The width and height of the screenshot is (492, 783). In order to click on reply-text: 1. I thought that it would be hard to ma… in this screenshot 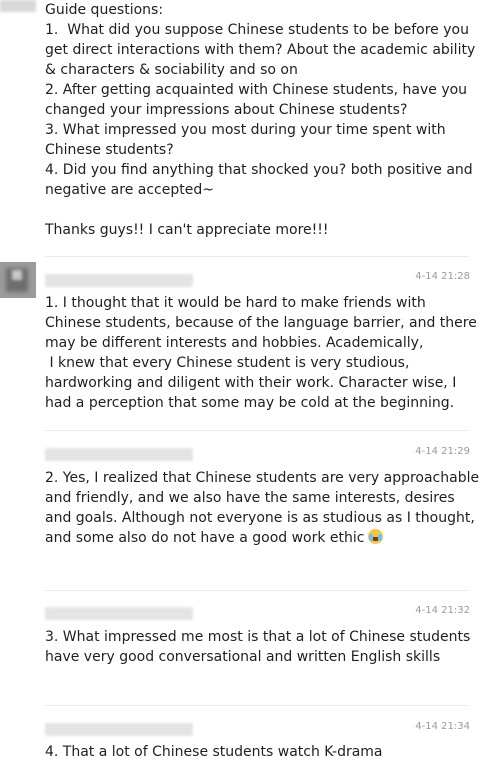, I will do `click(261, 353)`.